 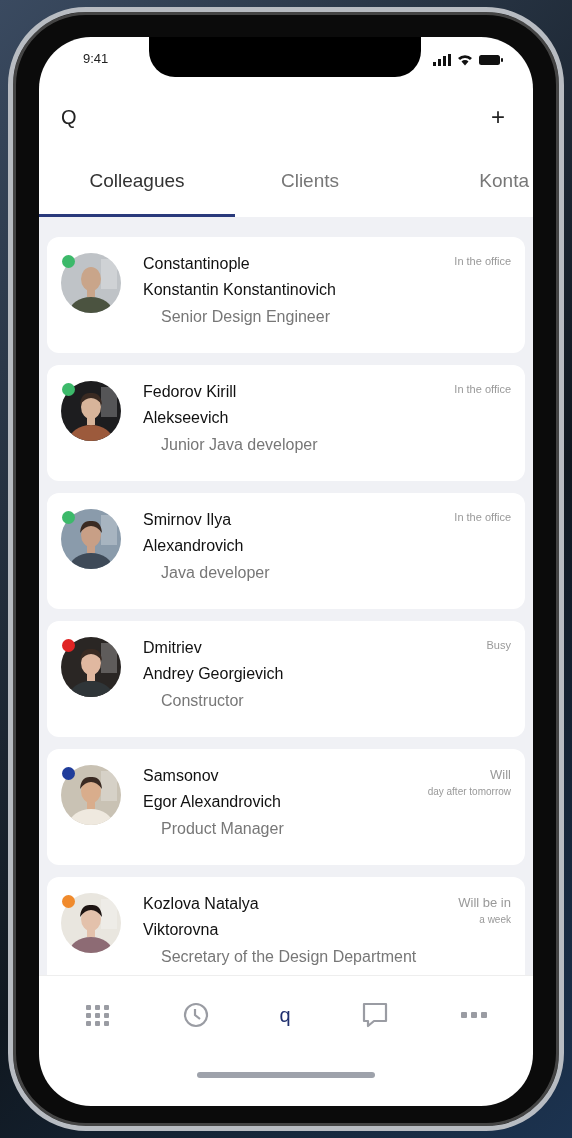 What do you see at coordinates (222, 829) in the screenshot?
I see `job-title: Product Manager` at bounding box center [222, 829].